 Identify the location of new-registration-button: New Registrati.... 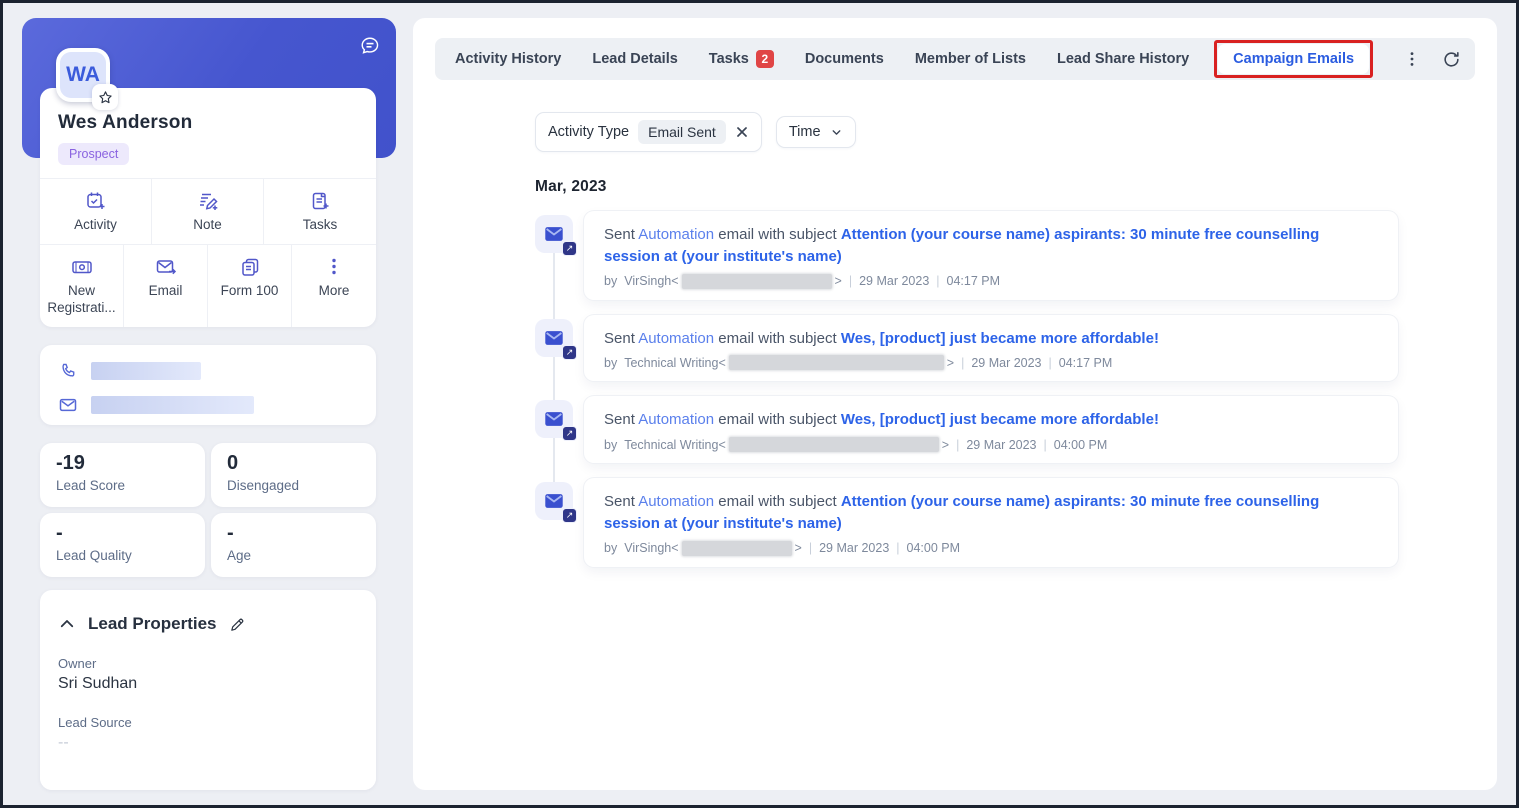
(82, 285).